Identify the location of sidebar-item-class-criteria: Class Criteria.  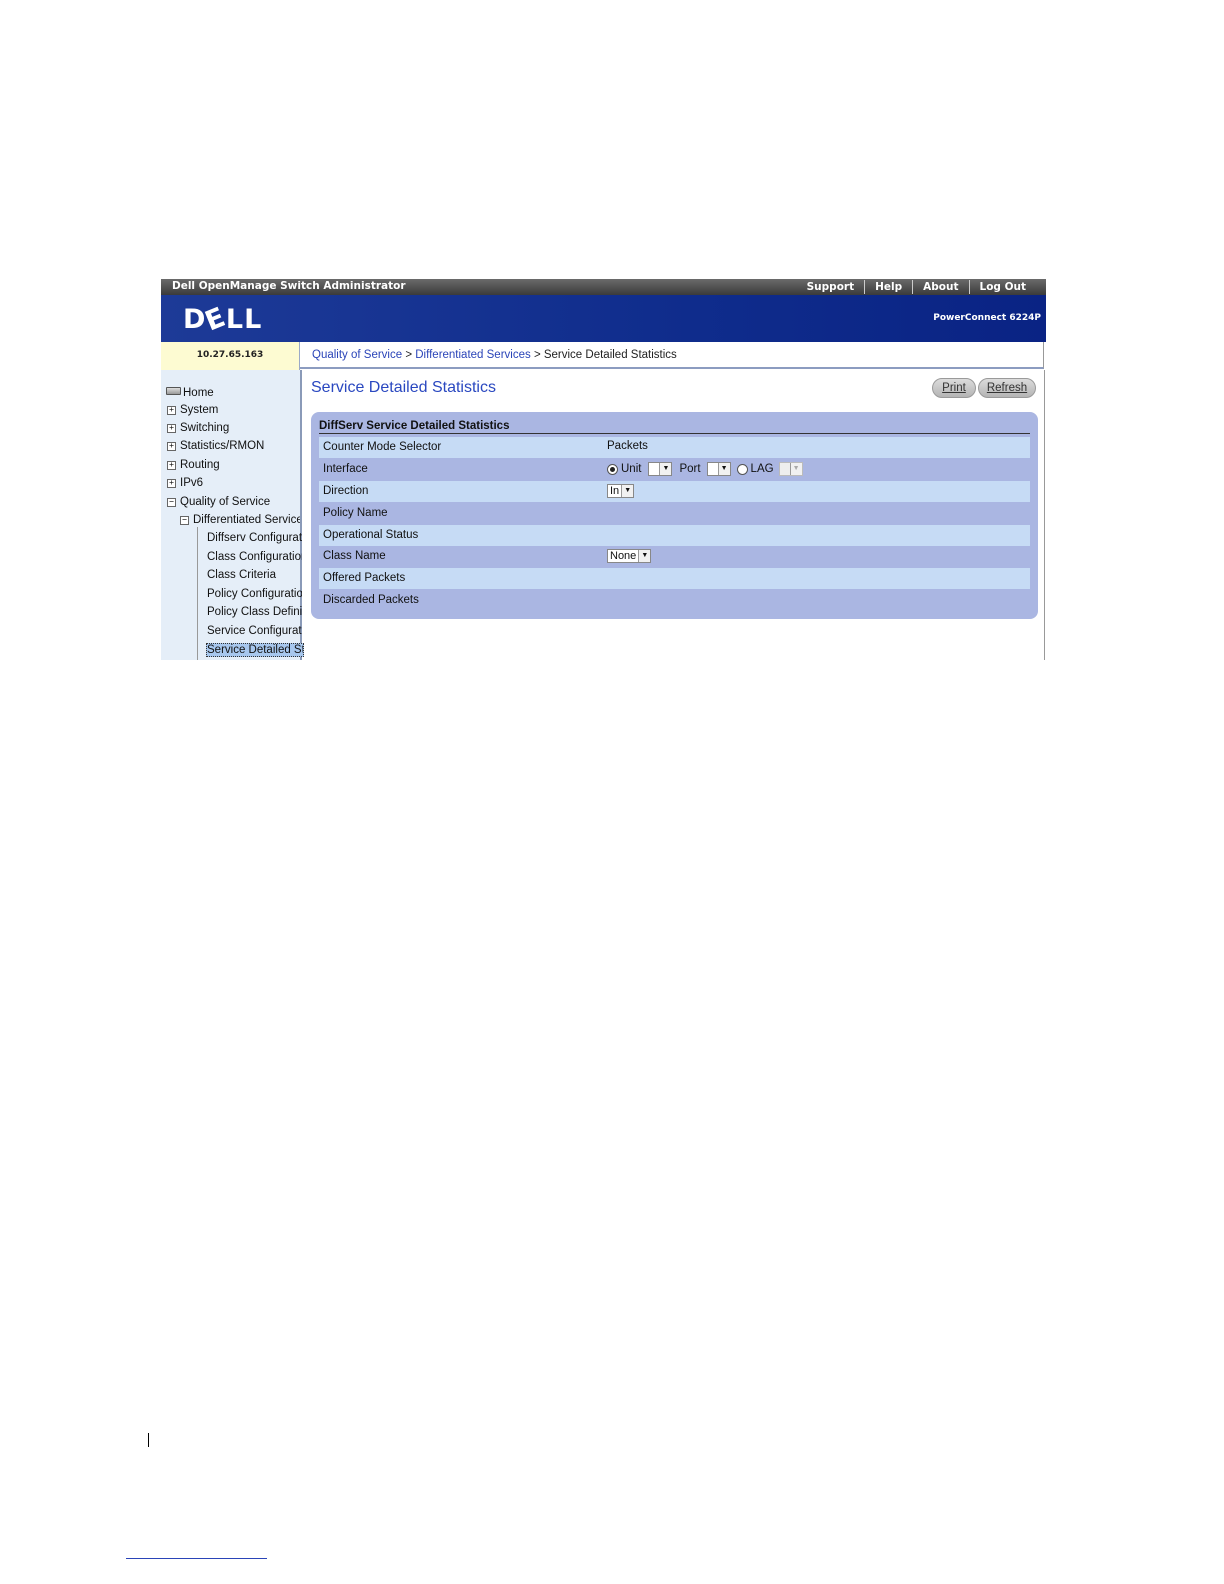
(254, 575).